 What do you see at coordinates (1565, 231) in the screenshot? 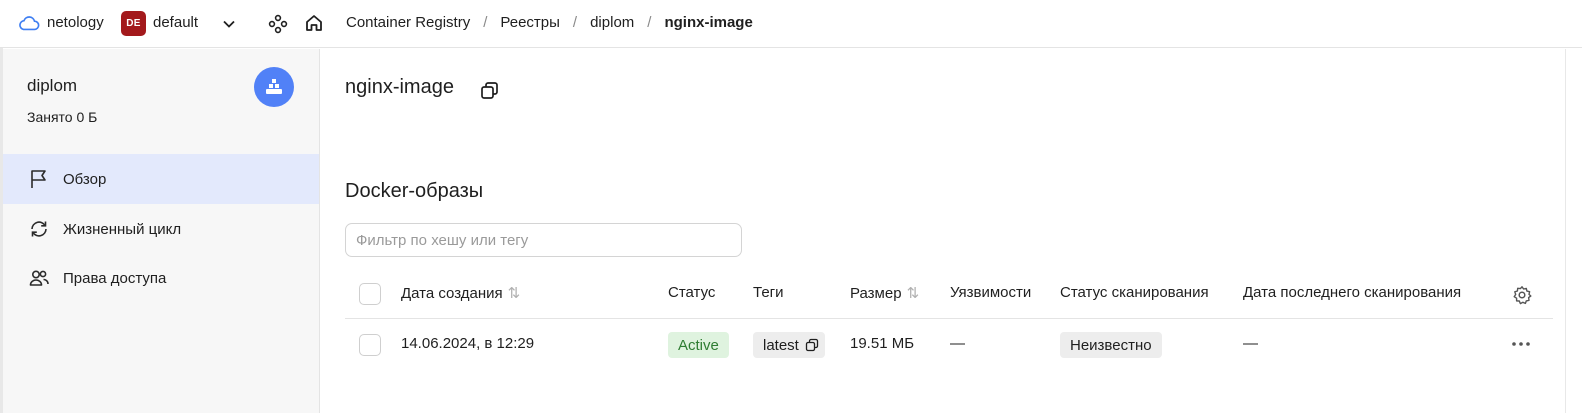
I see `scrollbar-track` at bounding box center [1565, 231].